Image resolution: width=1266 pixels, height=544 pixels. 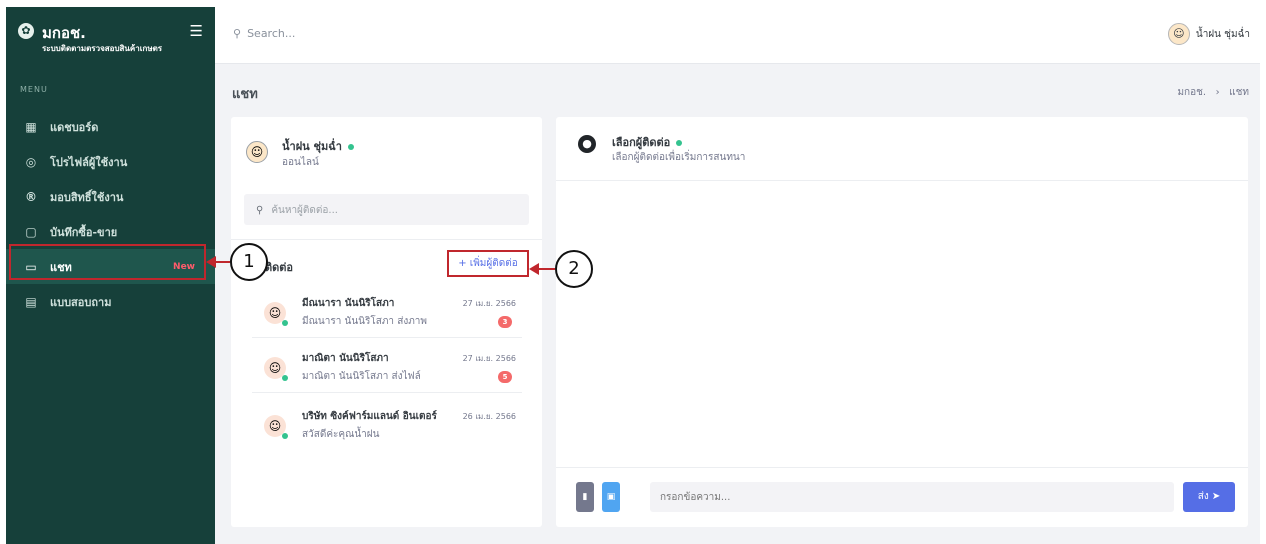 What do you see at coordinates (361, 376) in the screenshot?
I see `contact-last-message: มาณิตา นันนิริโสภา ส่งไฟล์` at bounding box center [361, 376].